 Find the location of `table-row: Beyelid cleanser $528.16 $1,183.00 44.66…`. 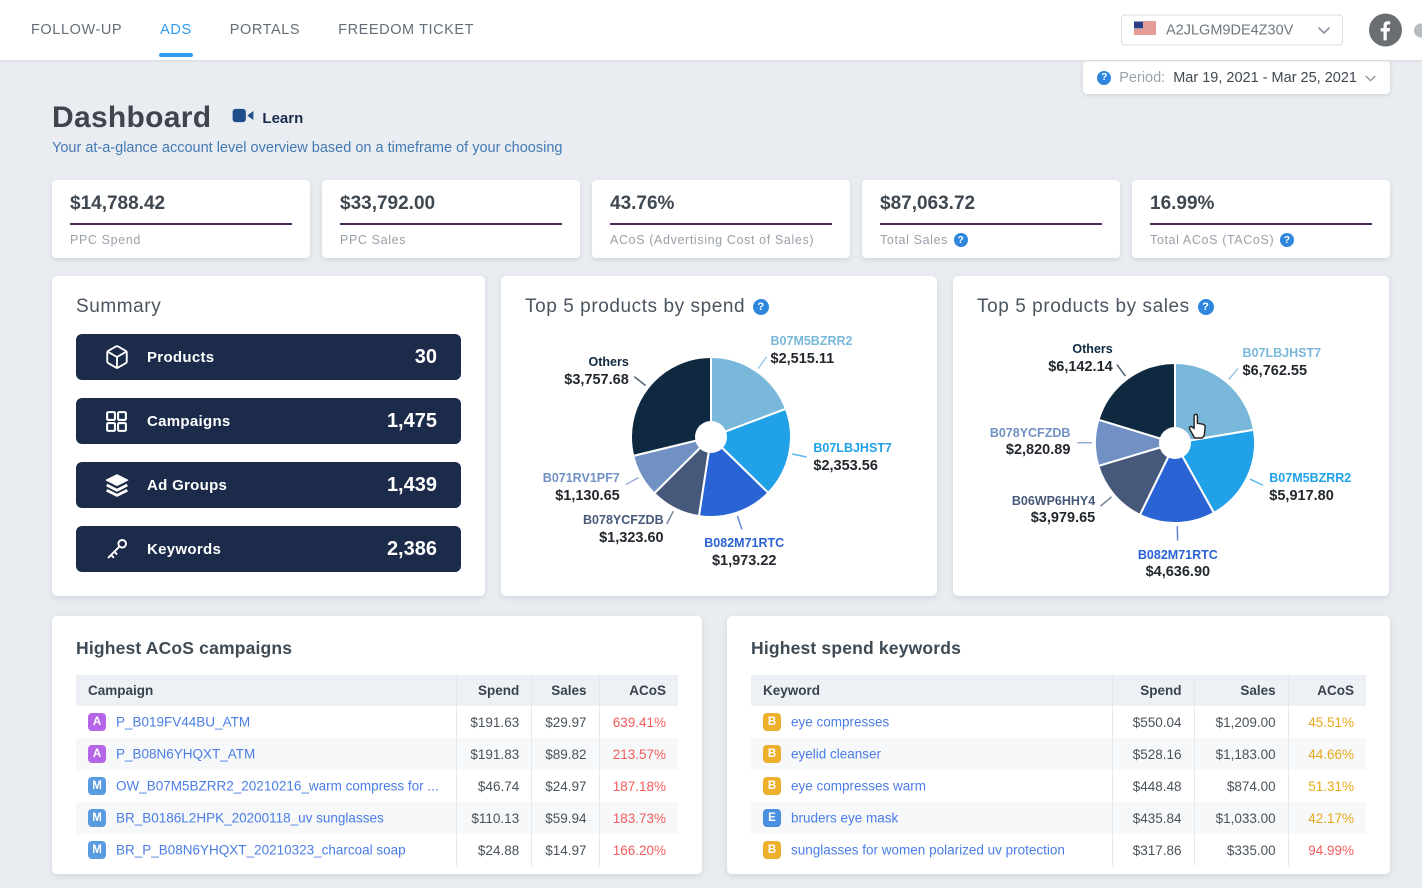

table-row: Beyelid cleanser $528.16 $1,183.00 44.66… is located at coordinates (1058, 754).